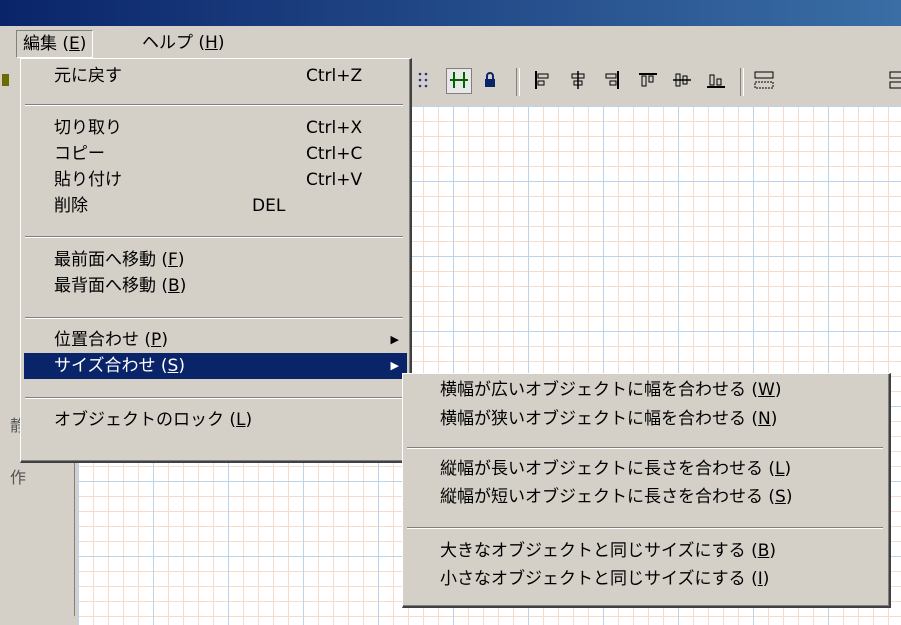 The image size is (901, 625). What do you see at coordinates (215, 76) in the screenshot?
I see `menu-item-undo: 元に戻す Ctrl+Z` at bounding box center [215, 76].